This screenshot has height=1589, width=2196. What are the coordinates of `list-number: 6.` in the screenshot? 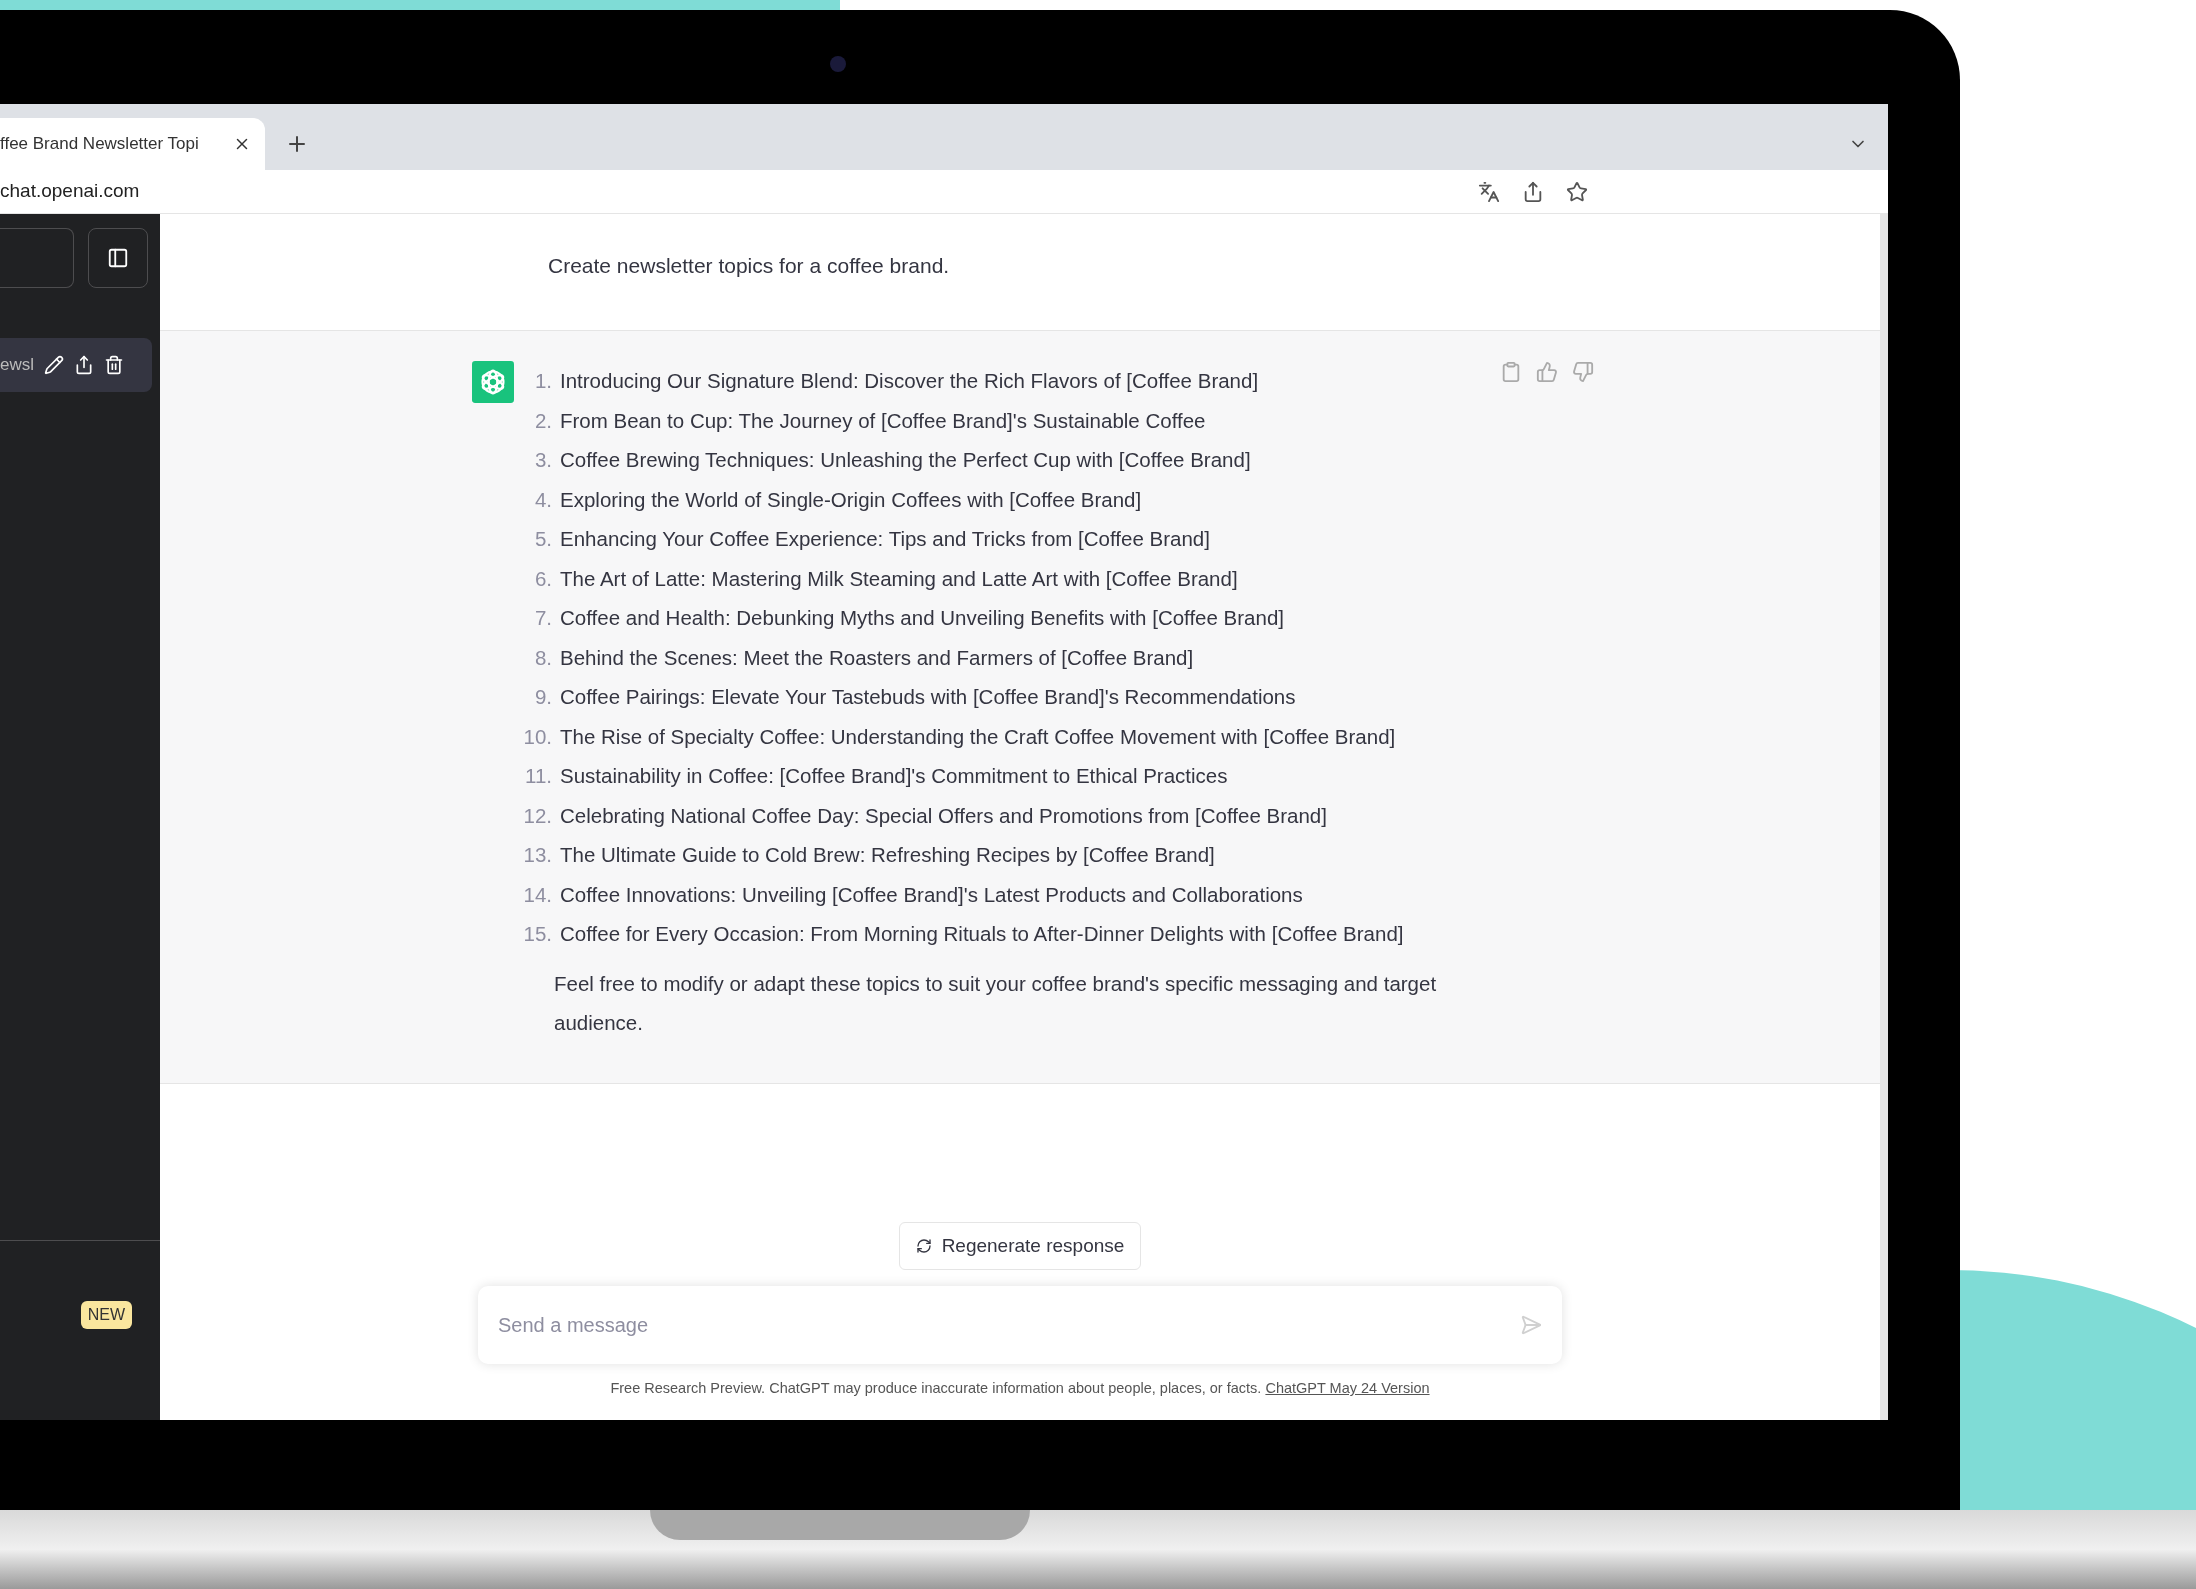 It's located at (542, 578).